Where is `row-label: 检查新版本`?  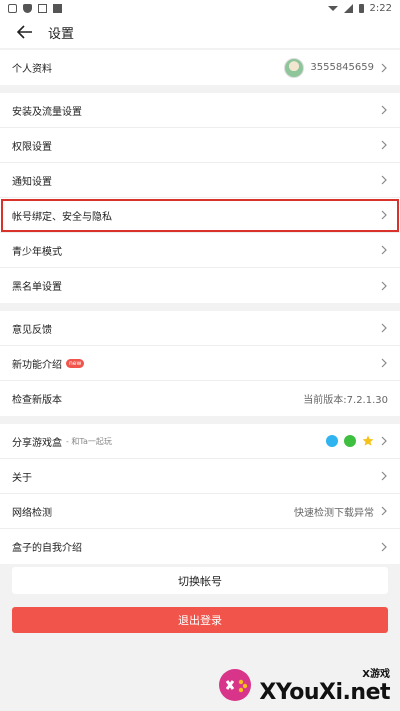
row-label: 检查新版本 is located at coordinates (37, 400).